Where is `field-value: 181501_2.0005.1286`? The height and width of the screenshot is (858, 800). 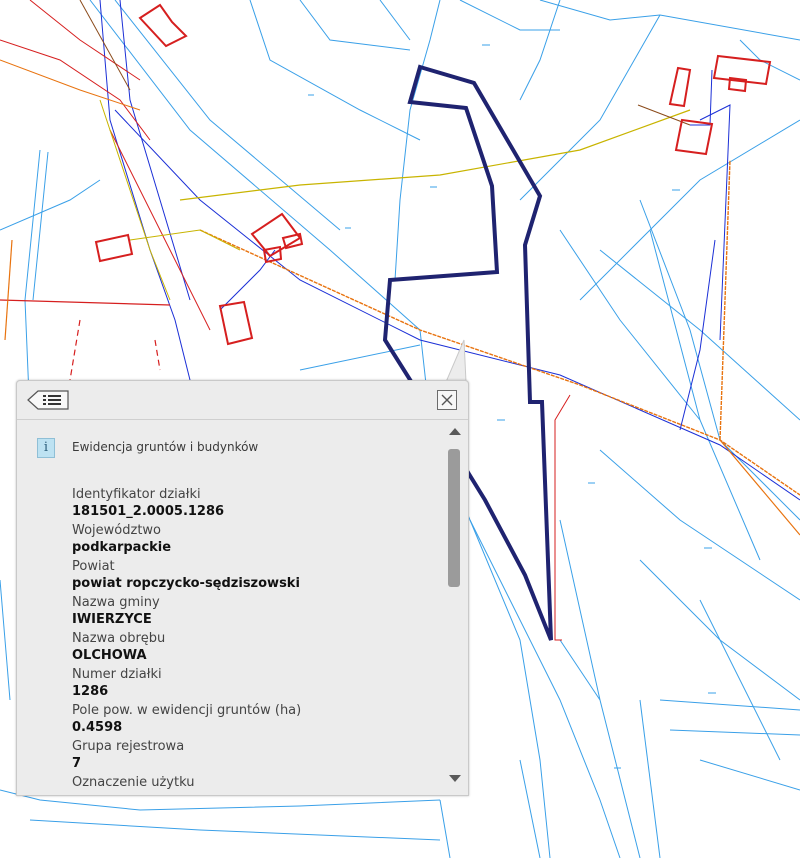 field-value: 181501_2.0005.1286 is located at coordinates (148, 511).